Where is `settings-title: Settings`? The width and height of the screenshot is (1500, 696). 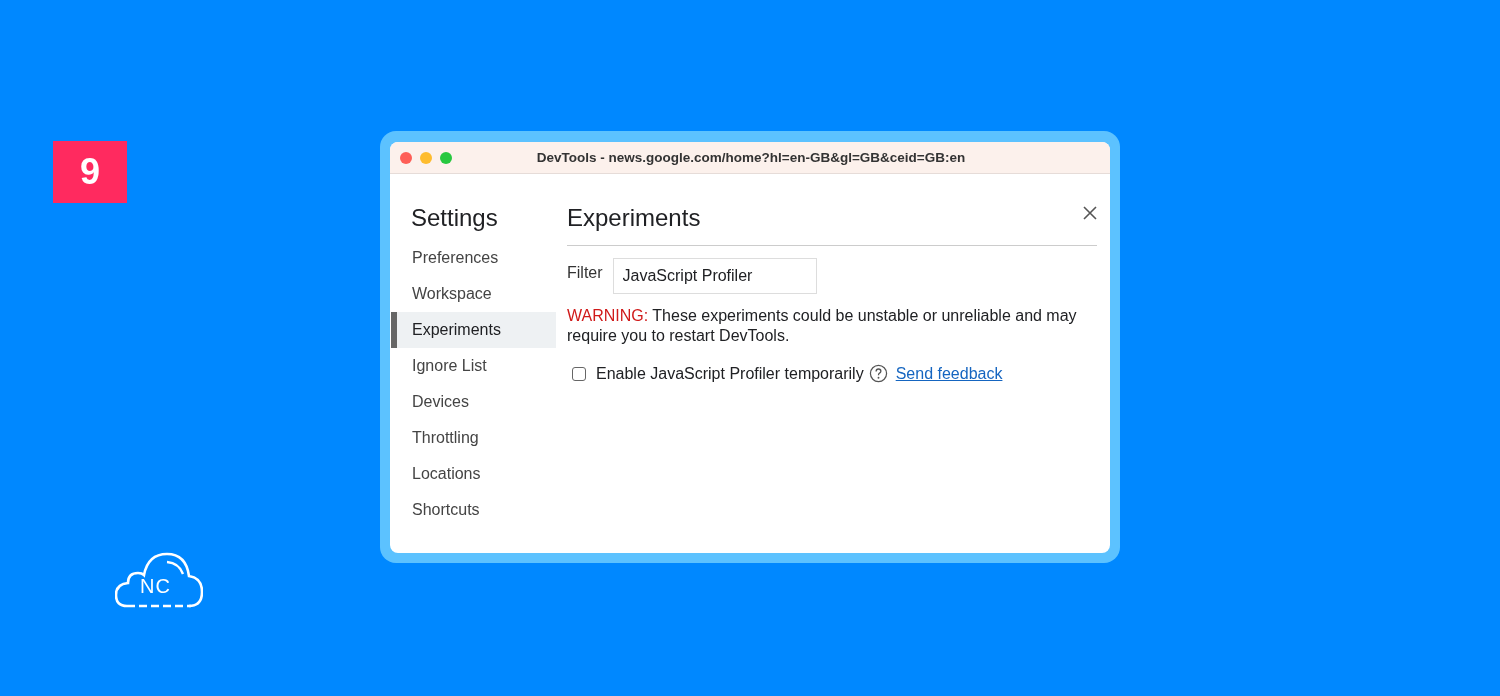 settings-title: Settings is located at coordinates (454, 218).